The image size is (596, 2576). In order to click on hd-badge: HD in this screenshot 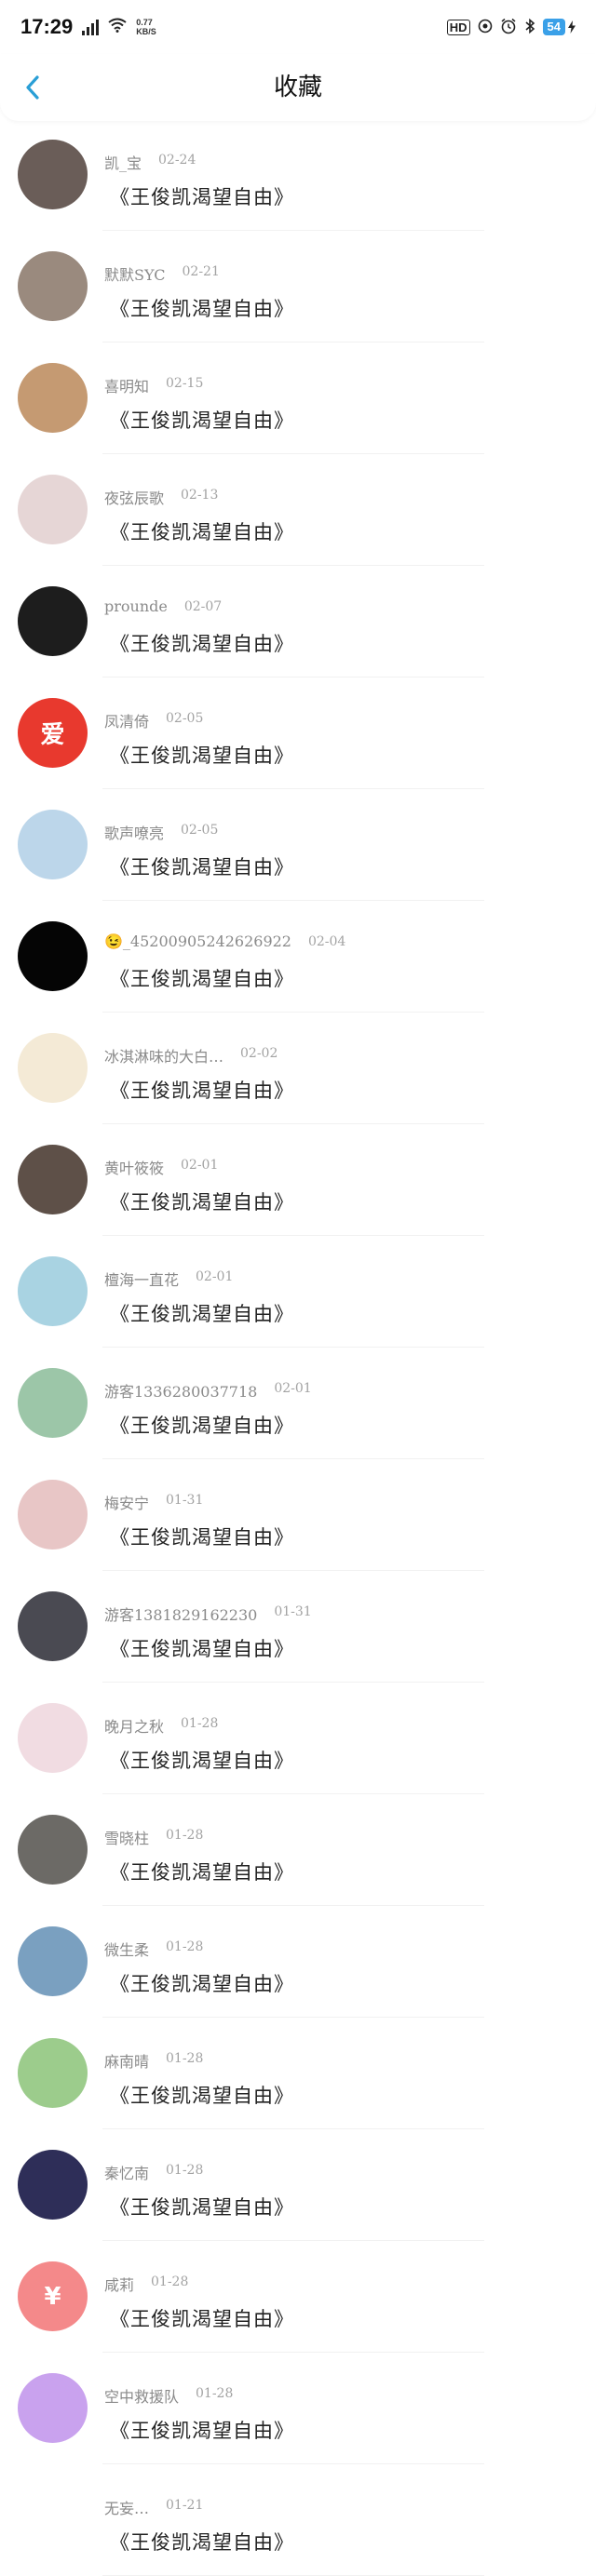, I will do `click(458, 27)`.